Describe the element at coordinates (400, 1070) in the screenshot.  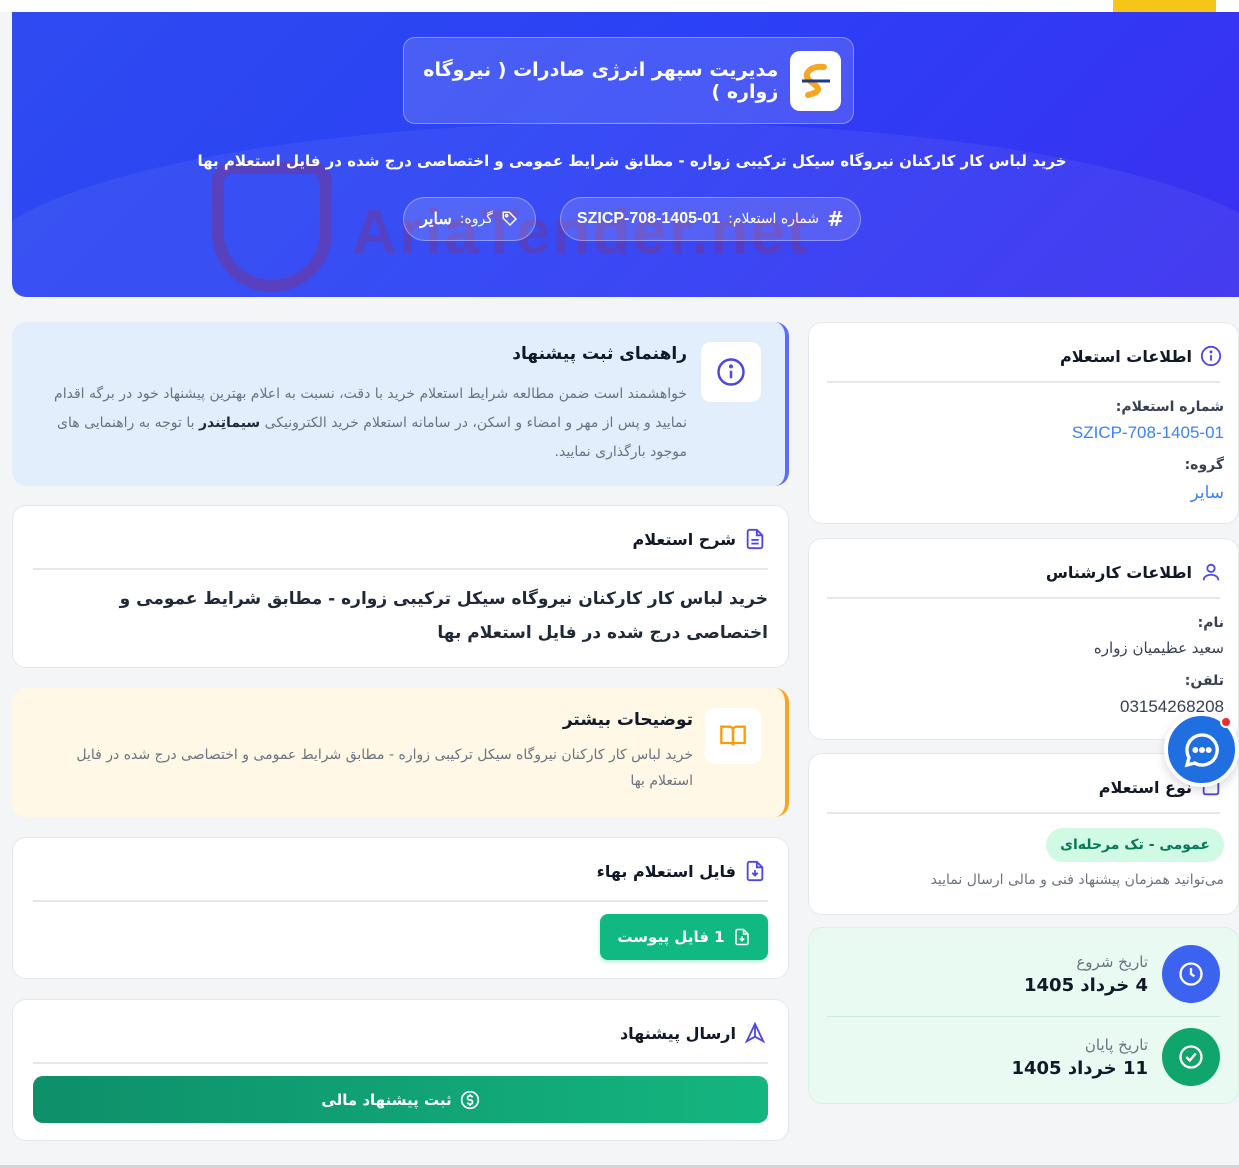
I see `submit-card: ارسال پیشنهاد ثبت پیشنهاد مالی` at that location.